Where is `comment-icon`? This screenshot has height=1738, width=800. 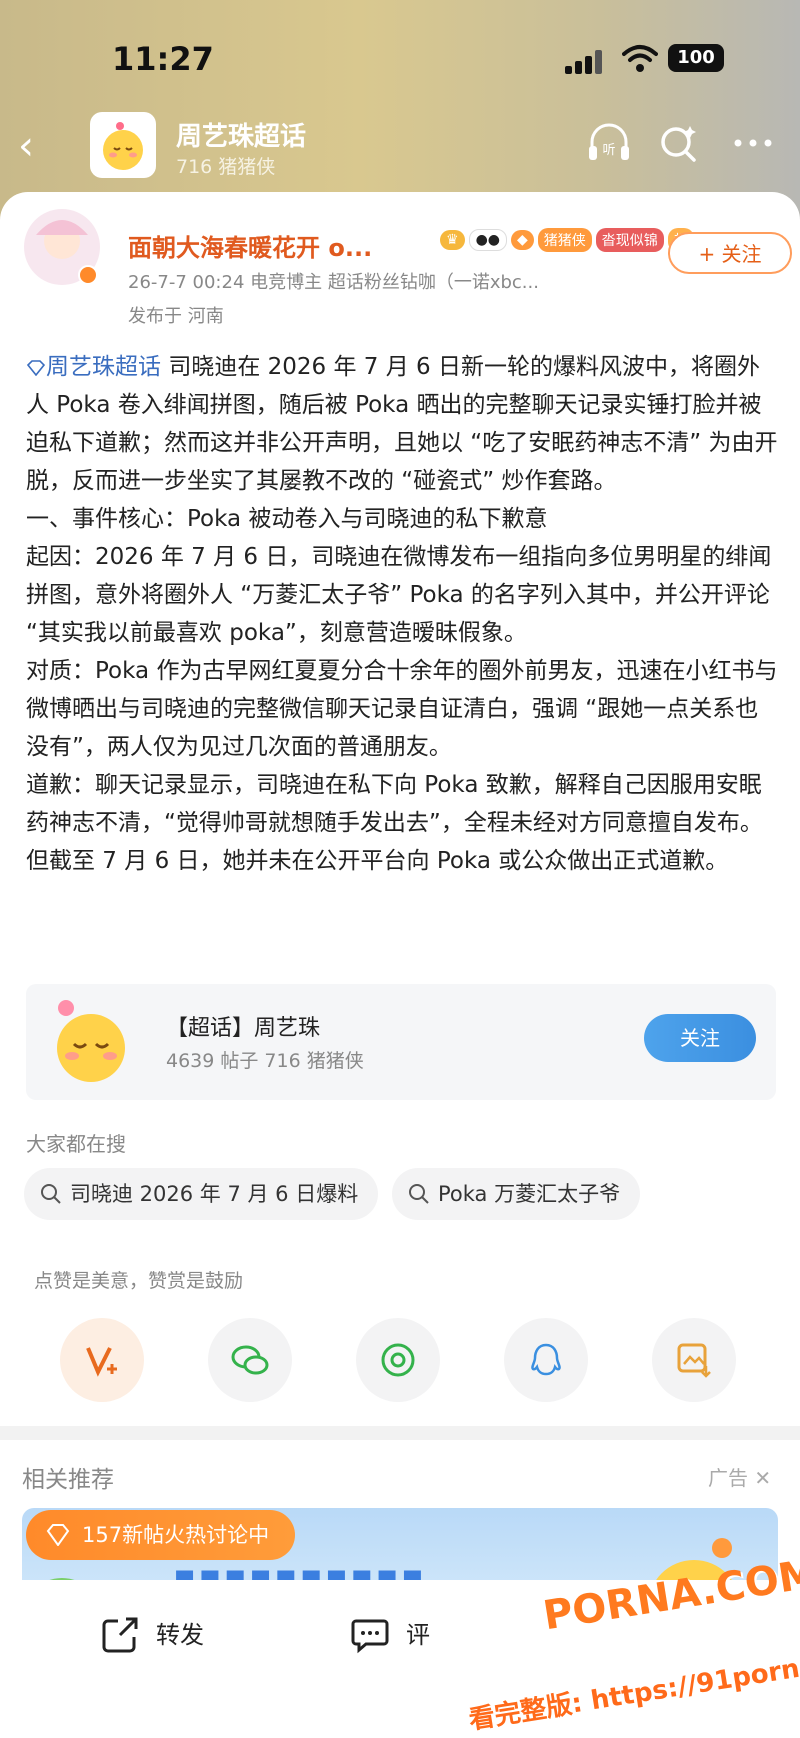
comment-icon is located at coordinates (370, 1636).